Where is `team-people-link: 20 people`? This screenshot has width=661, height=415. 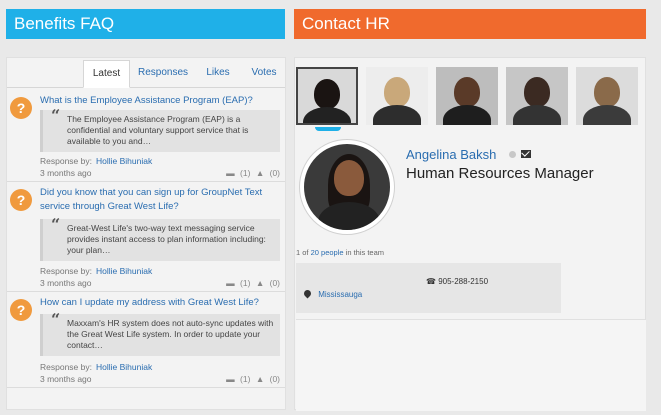
team-people-link: 20 people is located at coordinates (327, 252).